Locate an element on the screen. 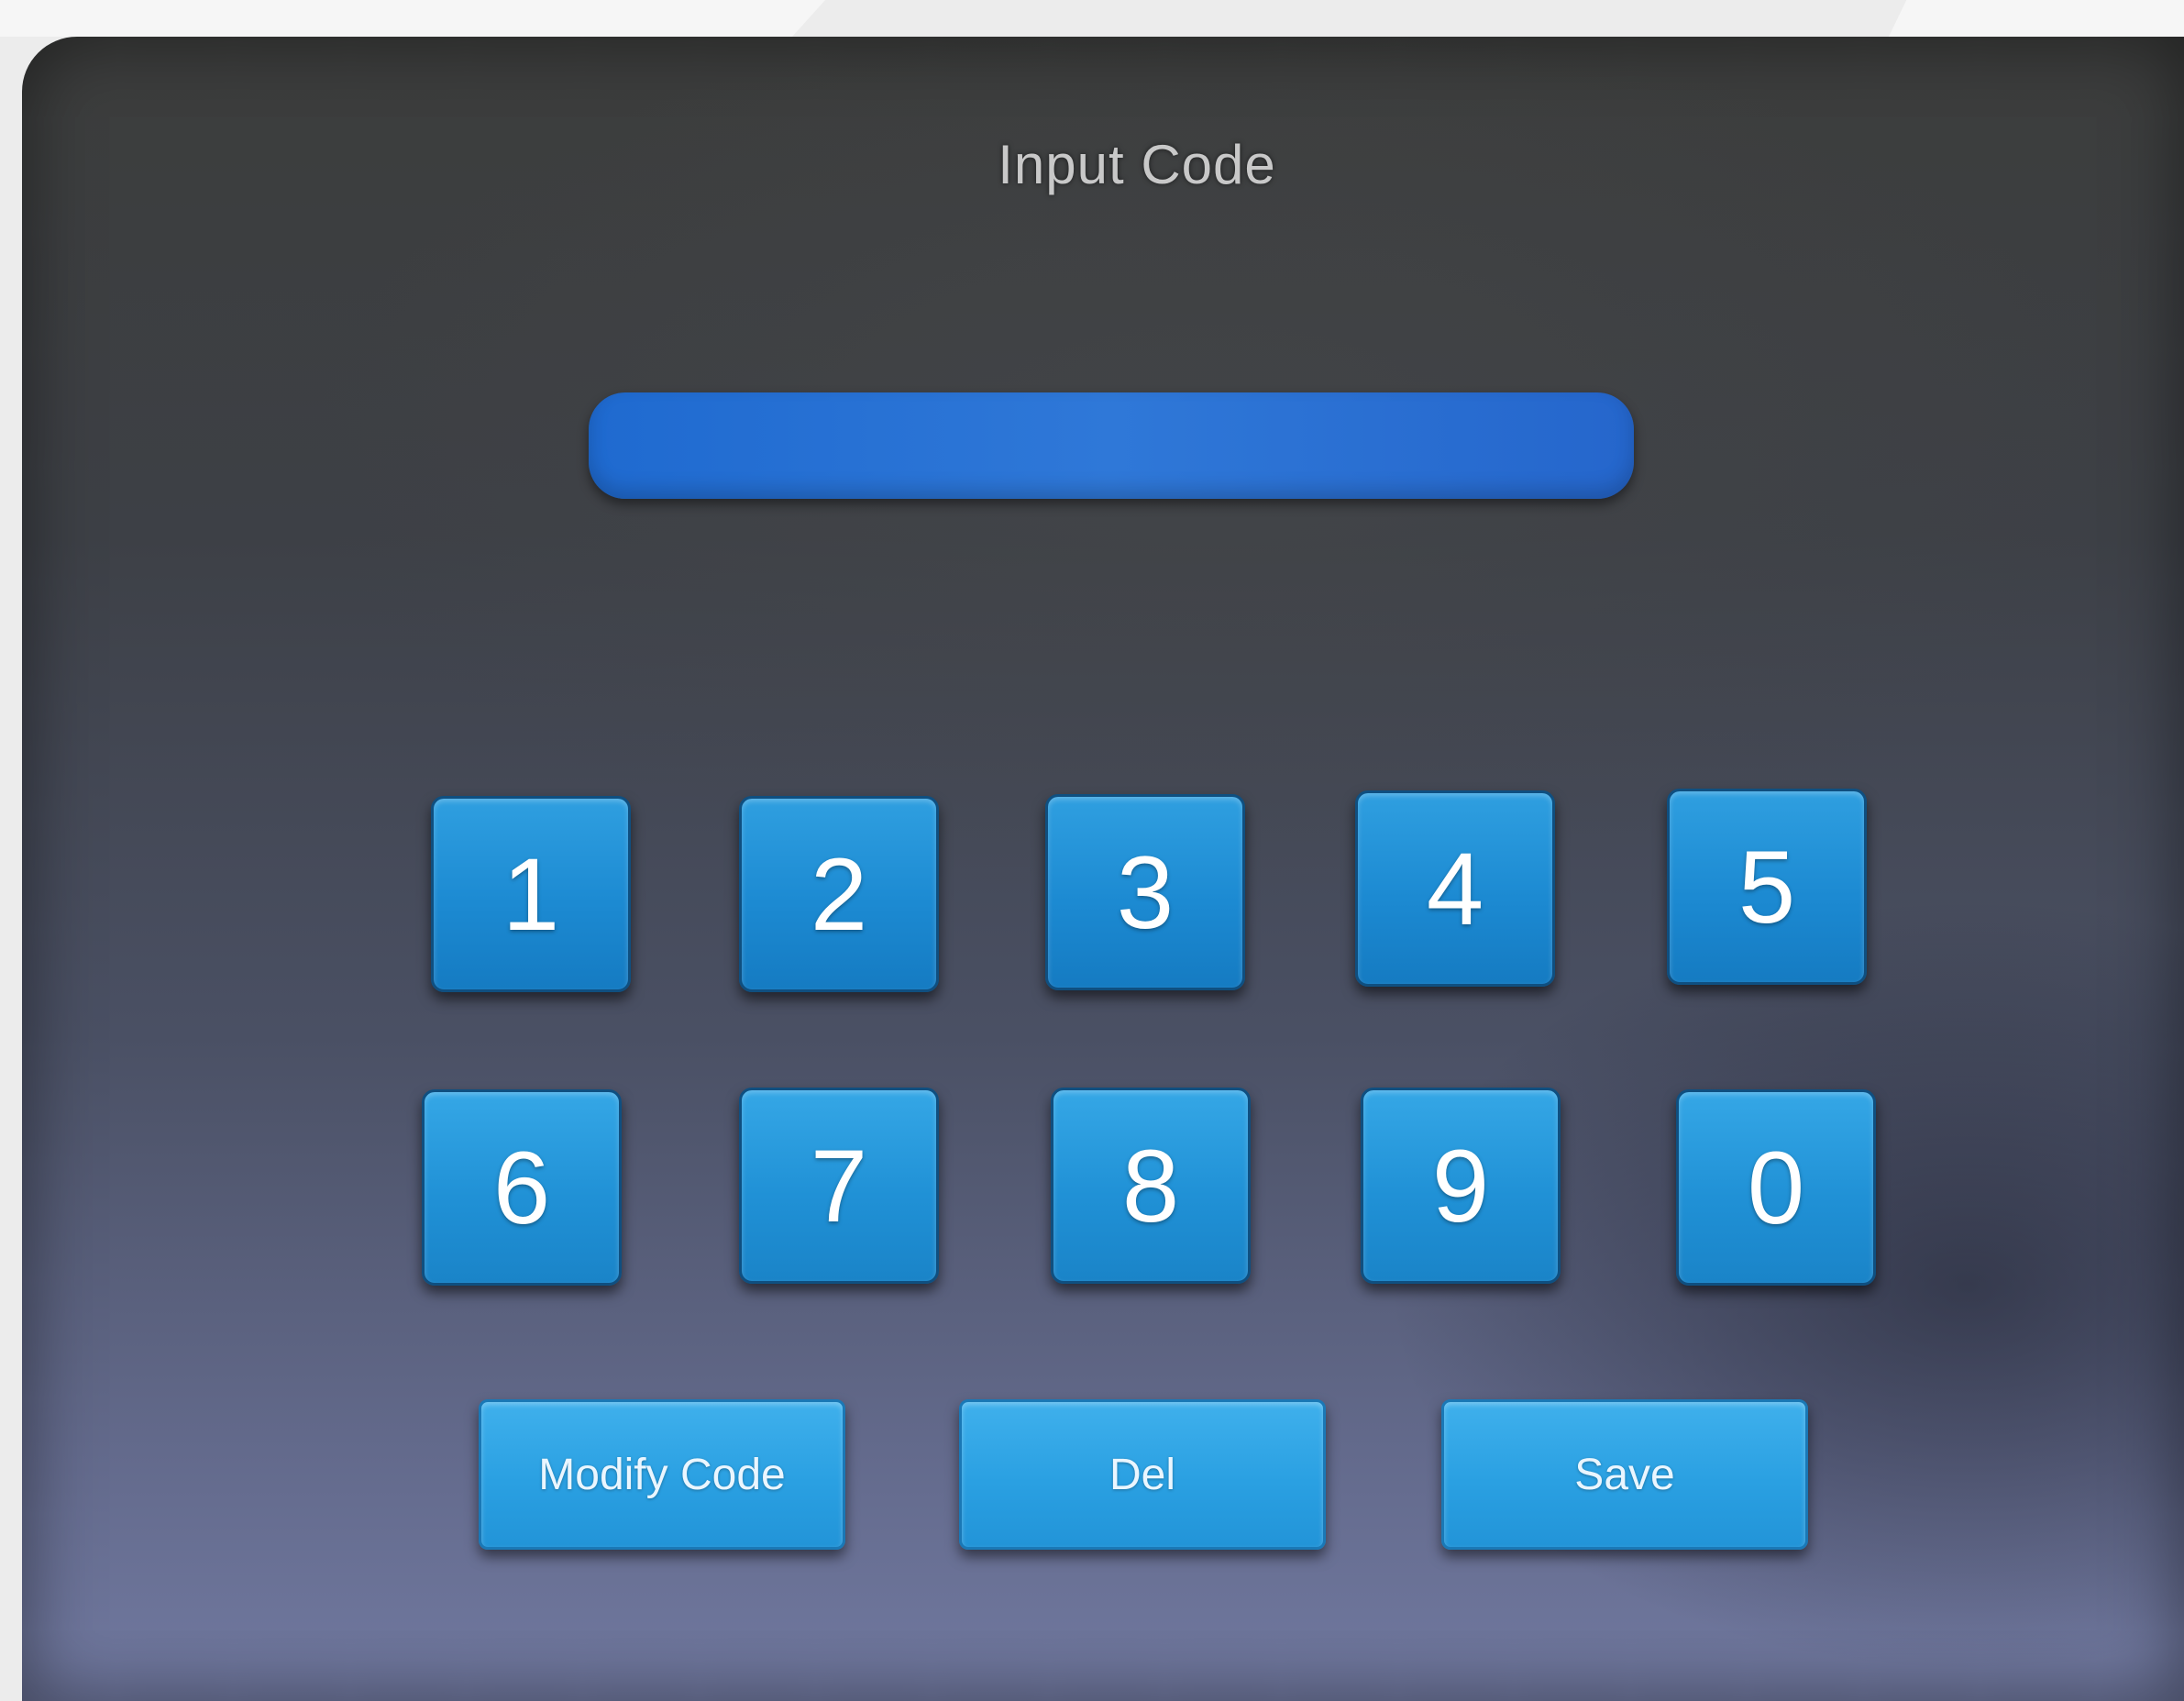  key-2: 2 is located at coordinates (839, 894).